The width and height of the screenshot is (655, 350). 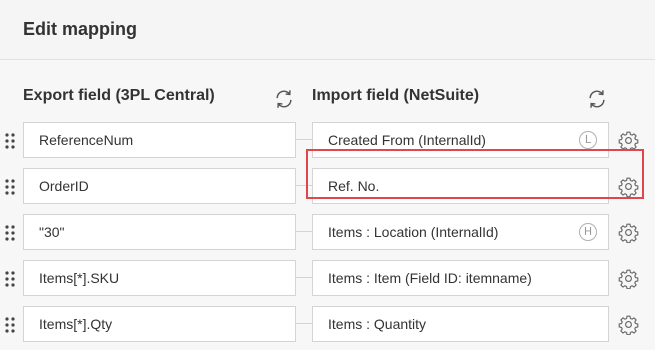 I want to click on import-field-label: Items : Location (InternalId), so click(x=413, y=232).